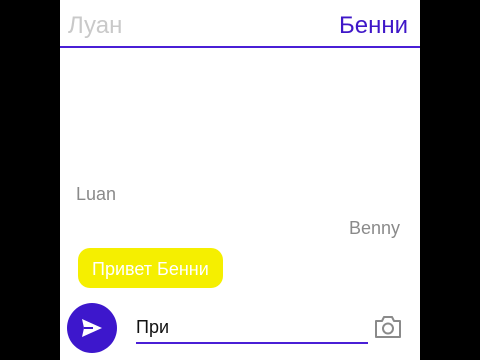 The height and width of the screenshot is (360, 480). Describe the element at coordinates (96, 194) in the screenshot. I see `sender-label-luan: Luan` at that location.